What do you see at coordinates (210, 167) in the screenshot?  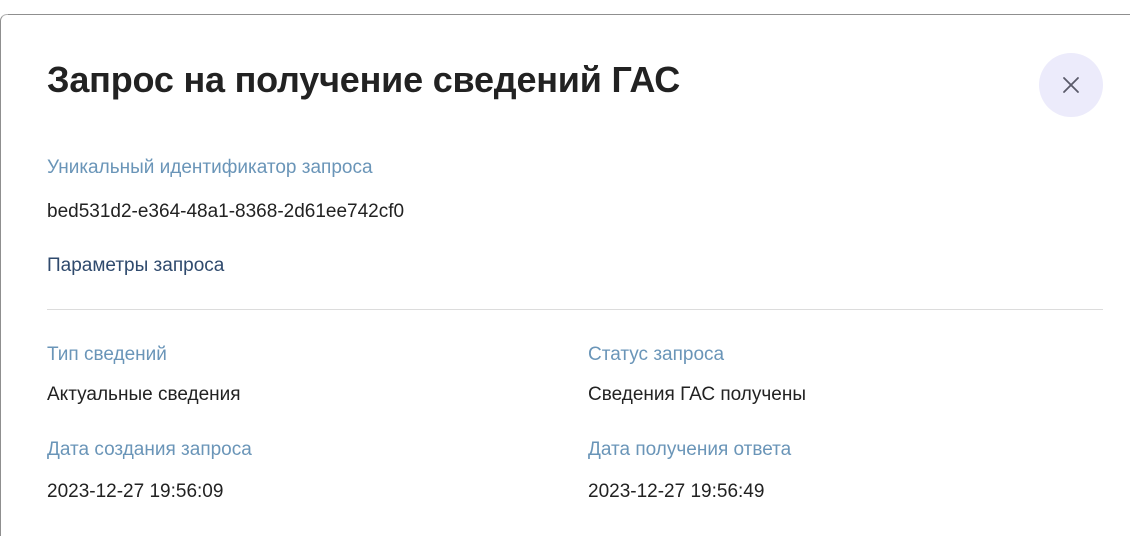 I see `request-id-label: Уникальный идентификатор запроса` at bounding box center [210, 167].